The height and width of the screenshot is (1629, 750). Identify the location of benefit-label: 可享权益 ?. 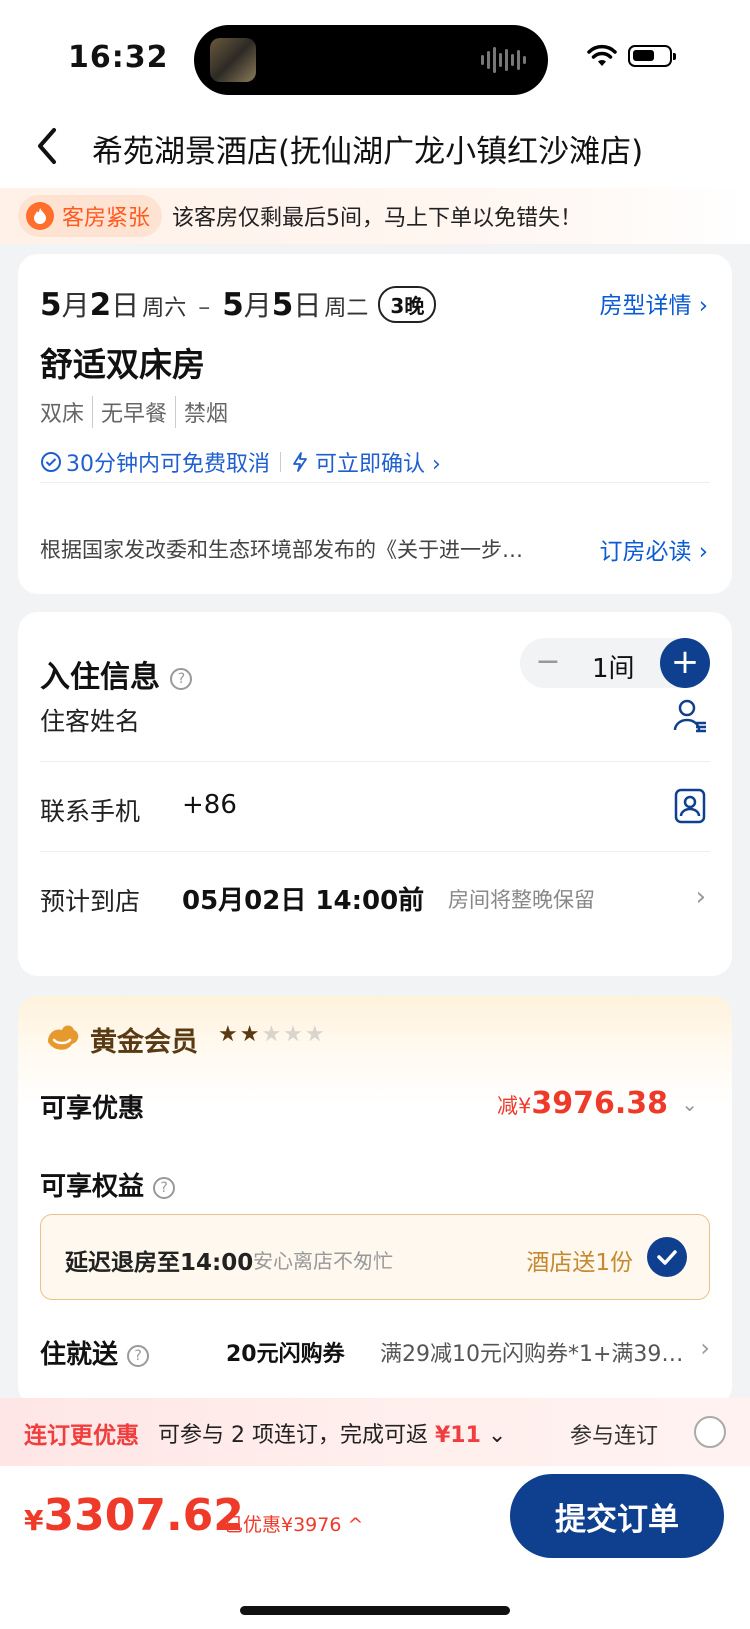
(108, 1184).